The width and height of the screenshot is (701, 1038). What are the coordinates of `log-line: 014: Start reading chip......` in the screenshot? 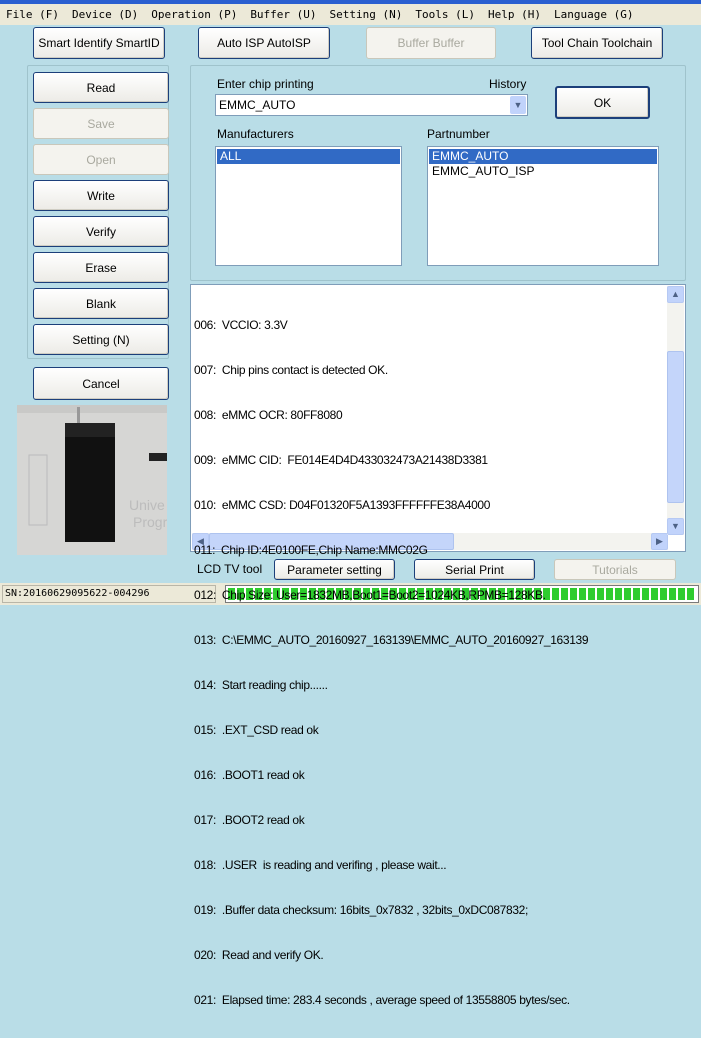 It's located at (261, 685).